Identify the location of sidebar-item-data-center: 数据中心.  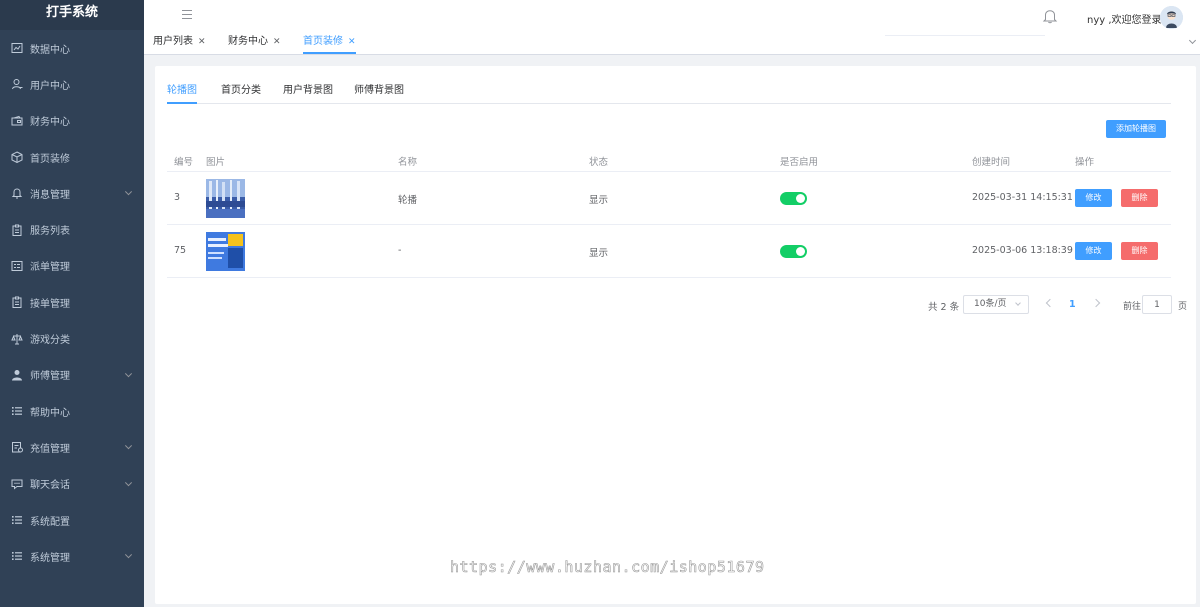
(72, 48).